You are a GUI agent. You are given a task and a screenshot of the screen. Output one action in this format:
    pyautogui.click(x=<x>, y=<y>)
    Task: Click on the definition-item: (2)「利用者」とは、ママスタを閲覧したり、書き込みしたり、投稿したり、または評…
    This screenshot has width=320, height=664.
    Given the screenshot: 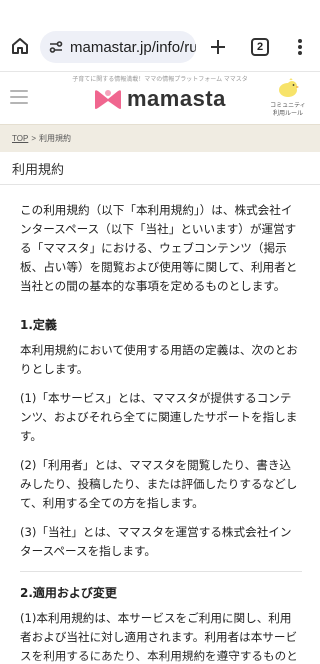 What is the action you would take?
    pyautogui.click(x=159, y=484)
    